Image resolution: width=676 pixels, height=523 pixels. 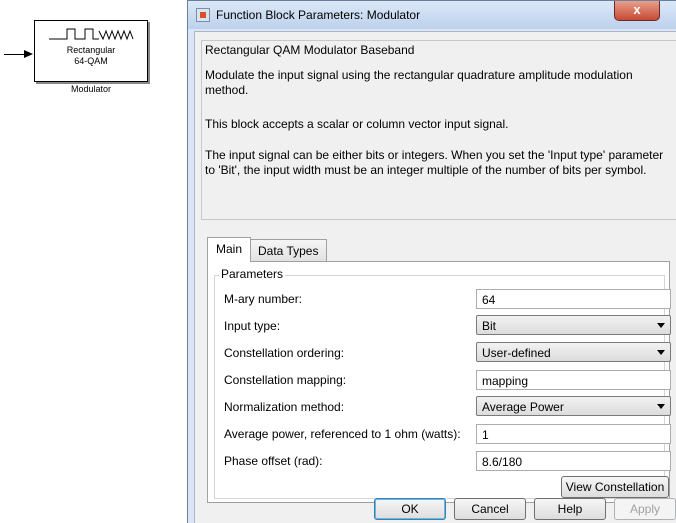 I want to click on apply-button: Apply, so click(x=645, y=509).